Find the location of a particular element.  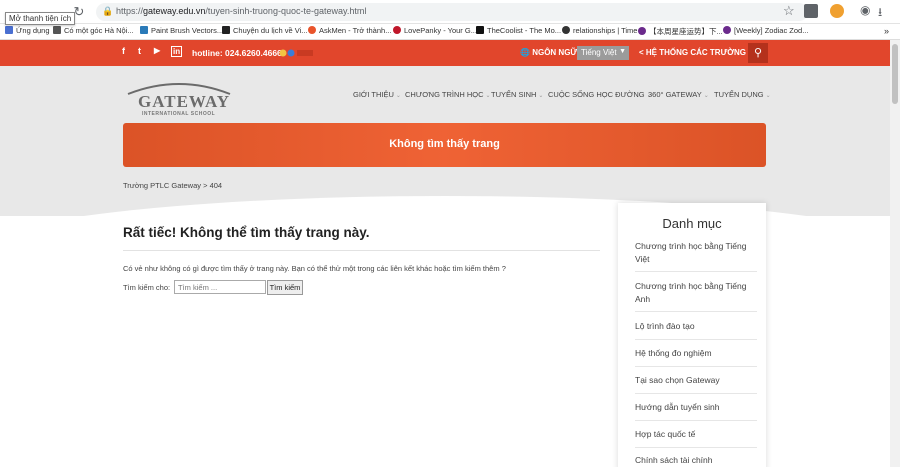

search-label: Tìm kiếm cho: is located at coordinates (147, 287).